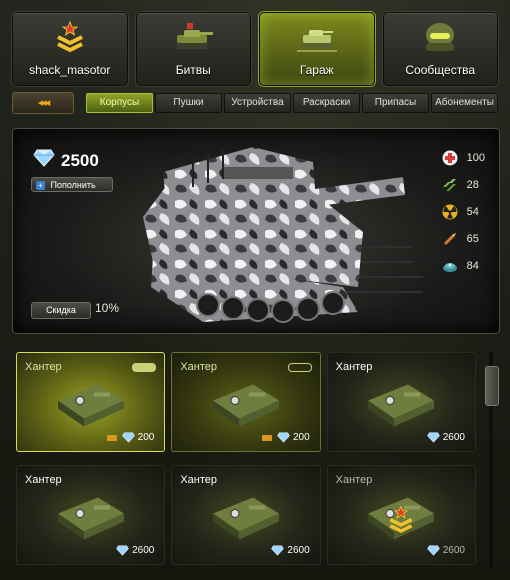 Image resolution: width=510 pixels, height=580 pixels. I want to click on nav-community: Сообщества, so click(440, 49).